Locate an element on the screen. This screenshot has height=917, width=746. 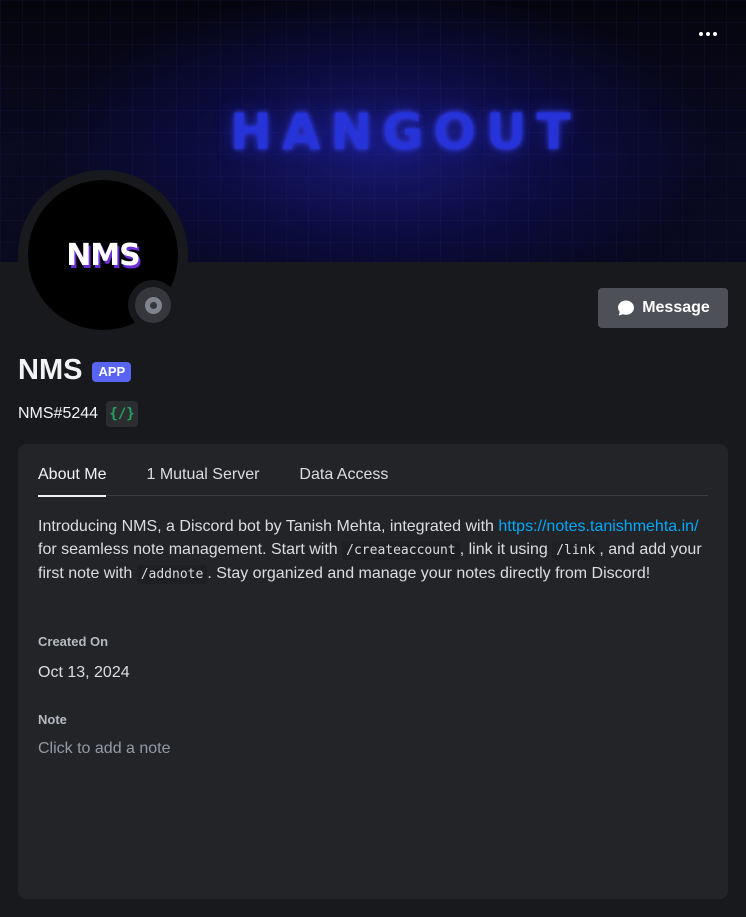
profile-tabs: About Me 1 Mutual Server Data Access is located at coordinates (373, 480).